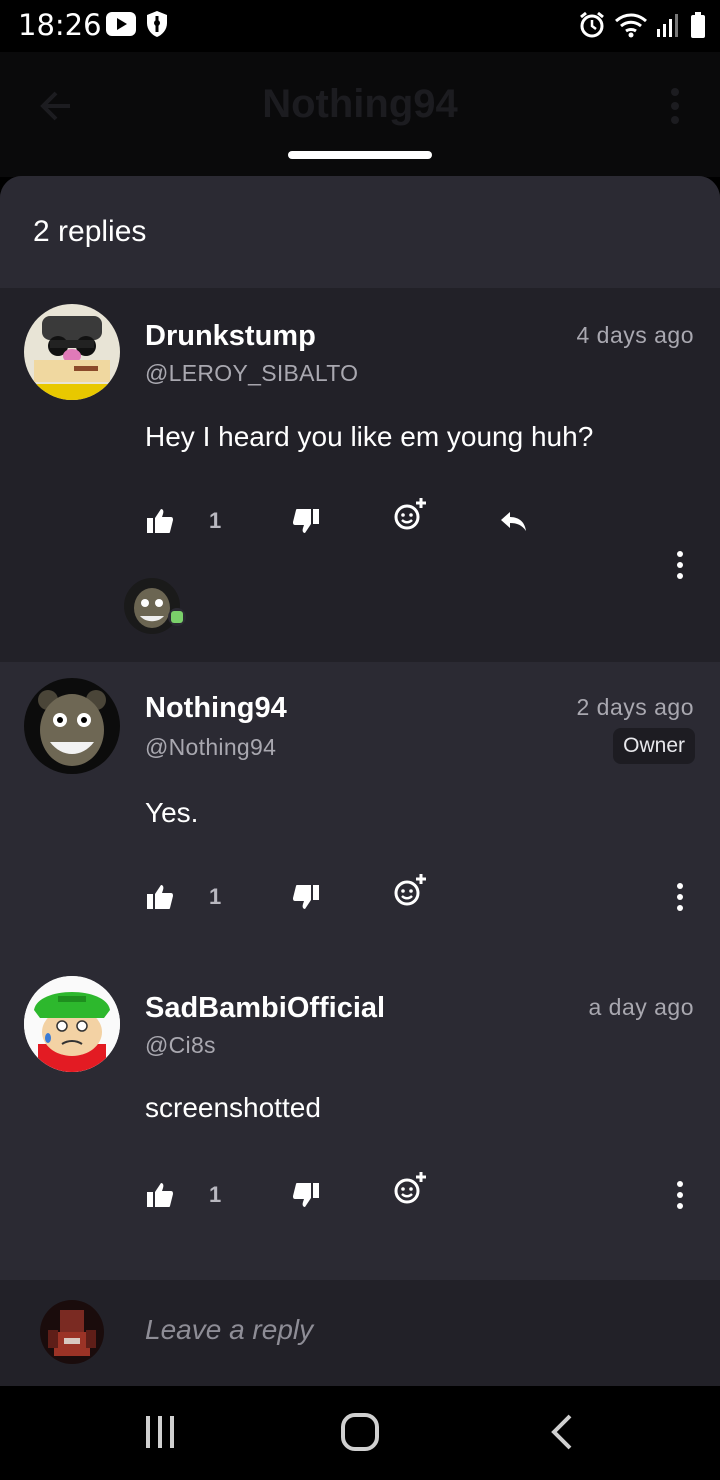  I want to click on owner-badge: Owner, so click(654, 746).